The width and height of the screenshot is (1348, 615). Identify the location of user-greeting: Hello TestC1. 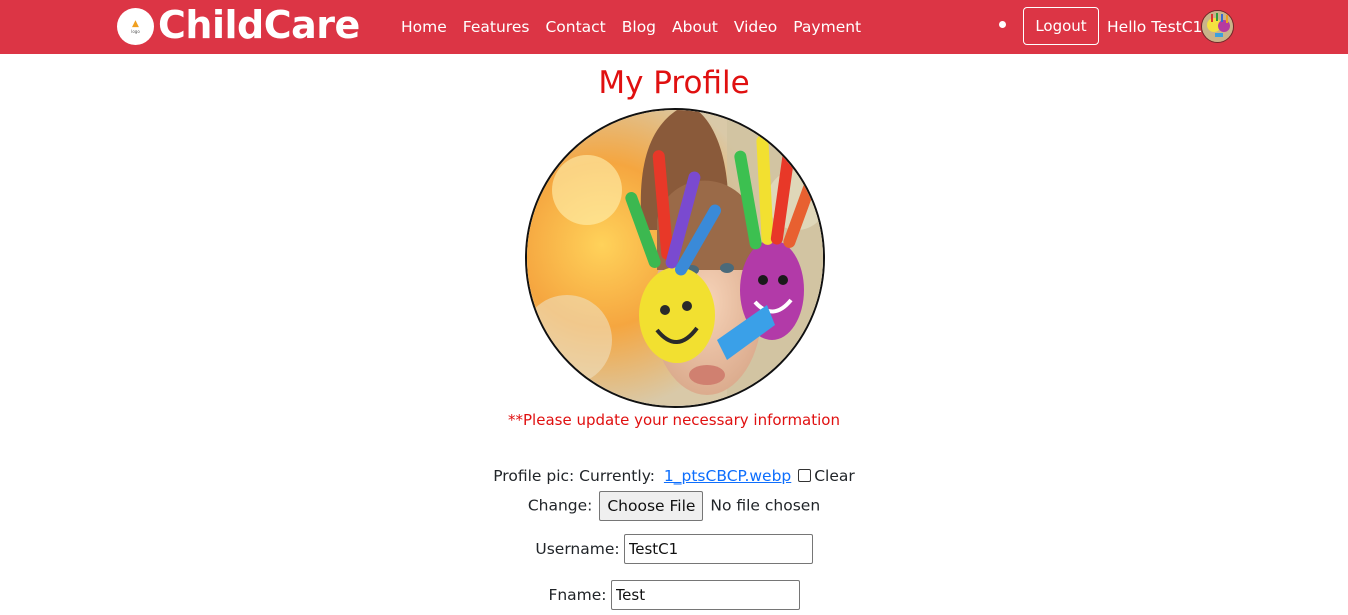
(1155, 27).